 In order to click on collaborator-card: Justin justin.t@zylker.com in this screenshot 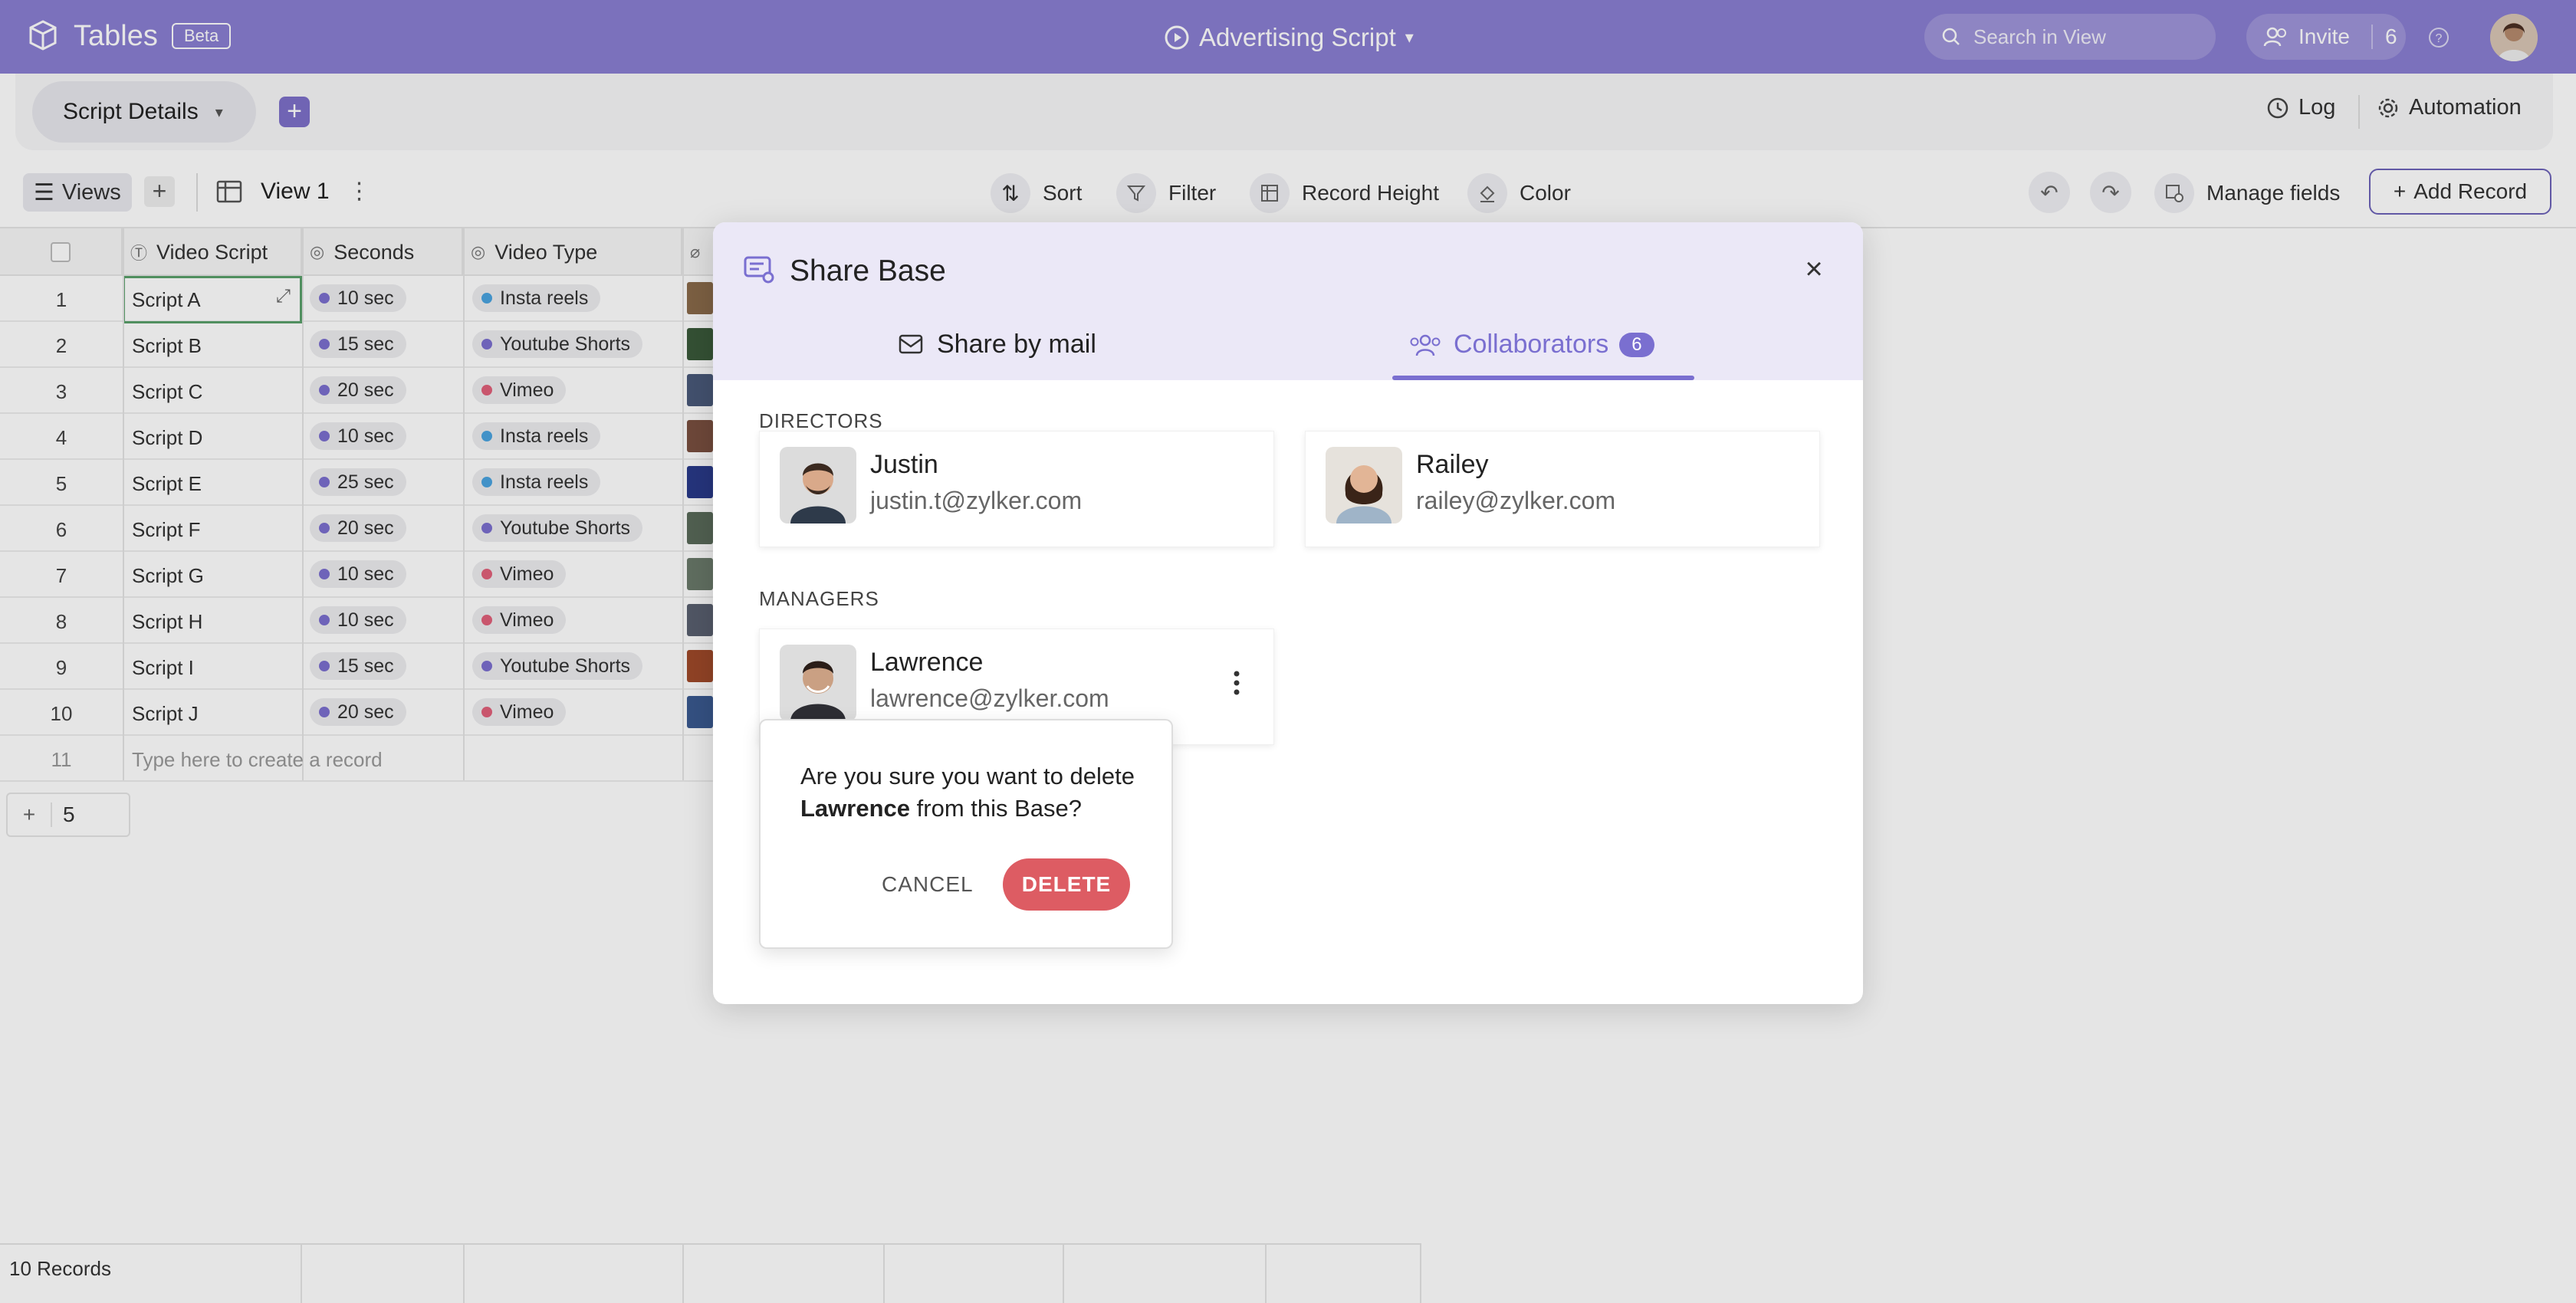, I will do `click(1016, 489)`.